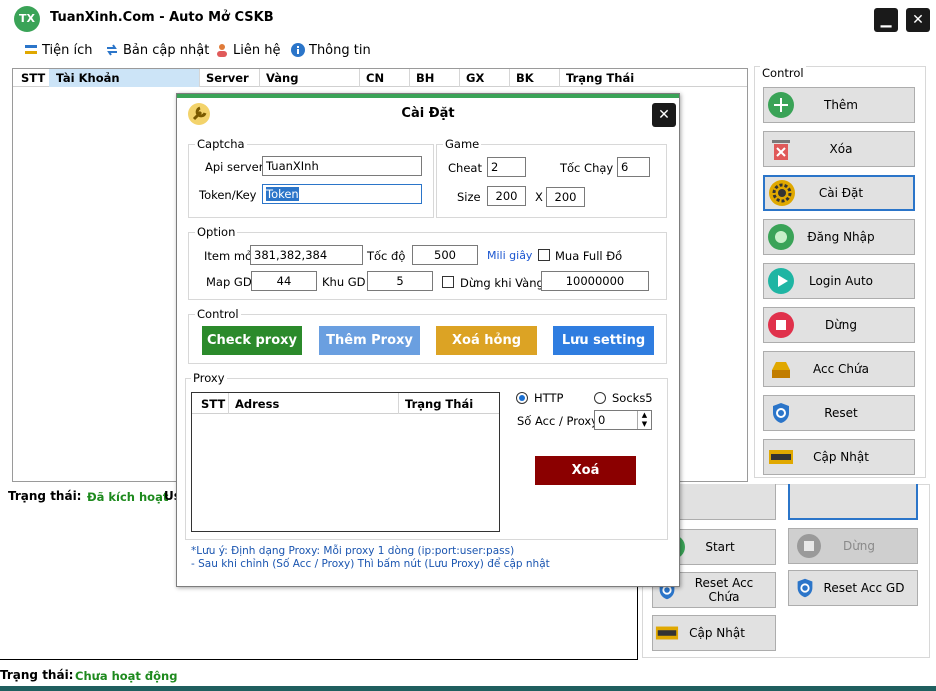 This screenshot has height=691, width=936. What do you see at coordinates (539, 197) in the screenshot?
I see `size-x-label: X` at bounding box center [539, 197].